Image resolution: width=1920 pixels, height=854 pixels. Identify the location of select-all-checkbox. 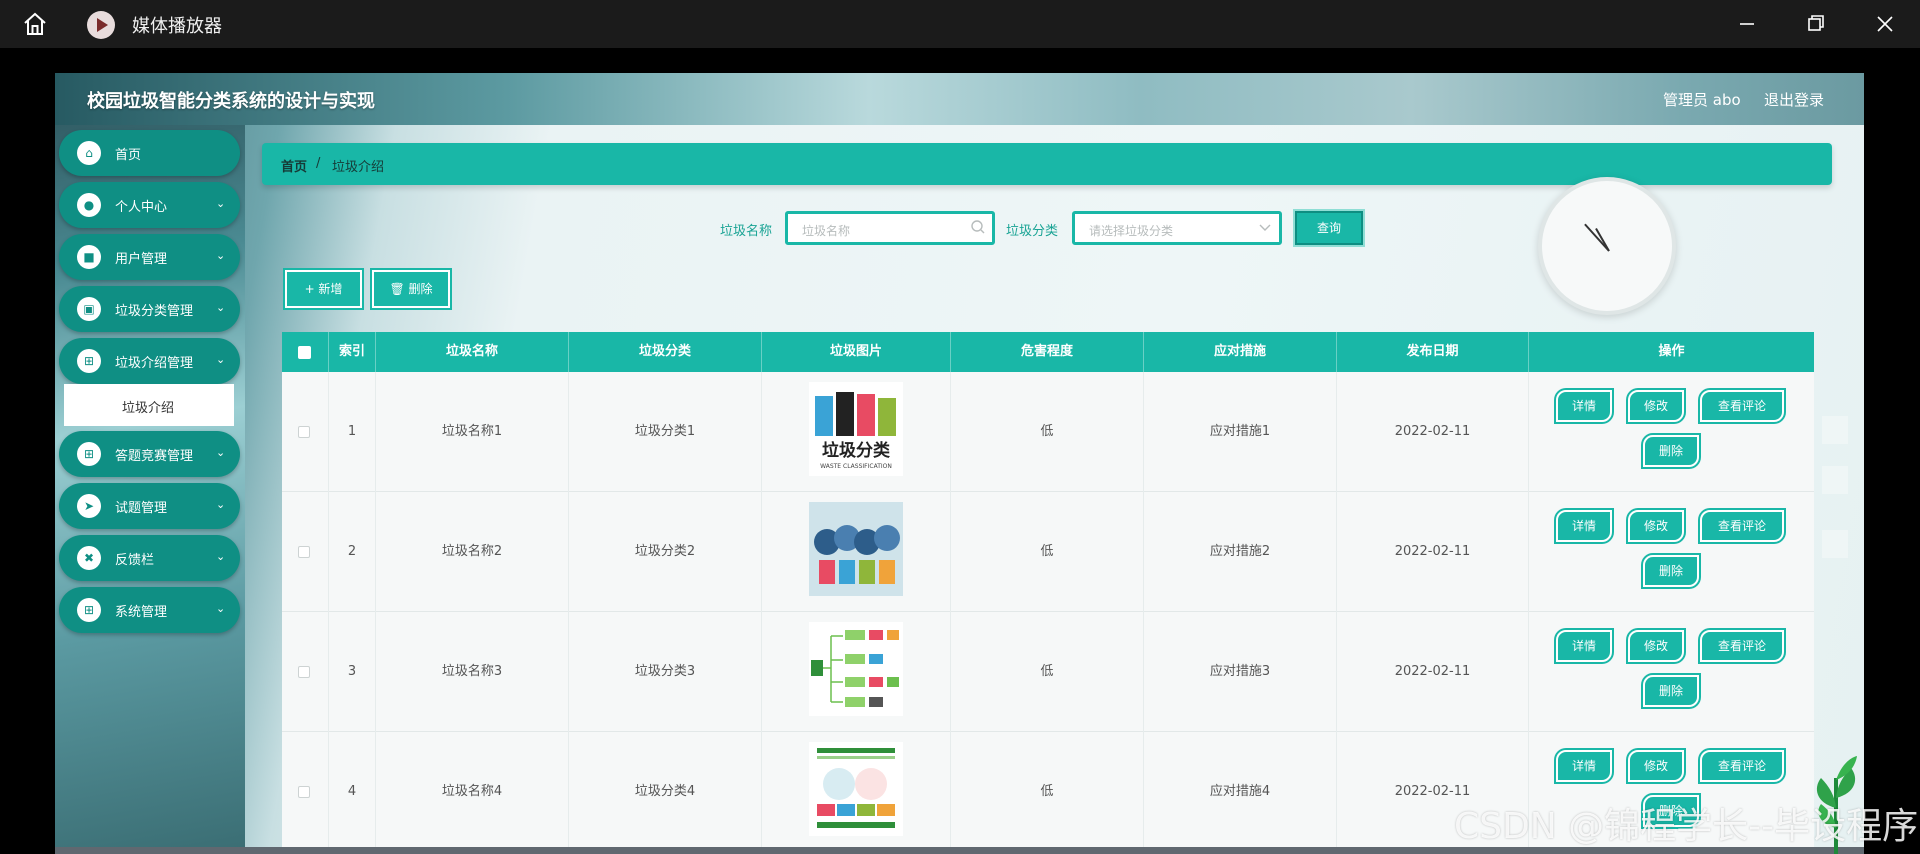
(304, 352).